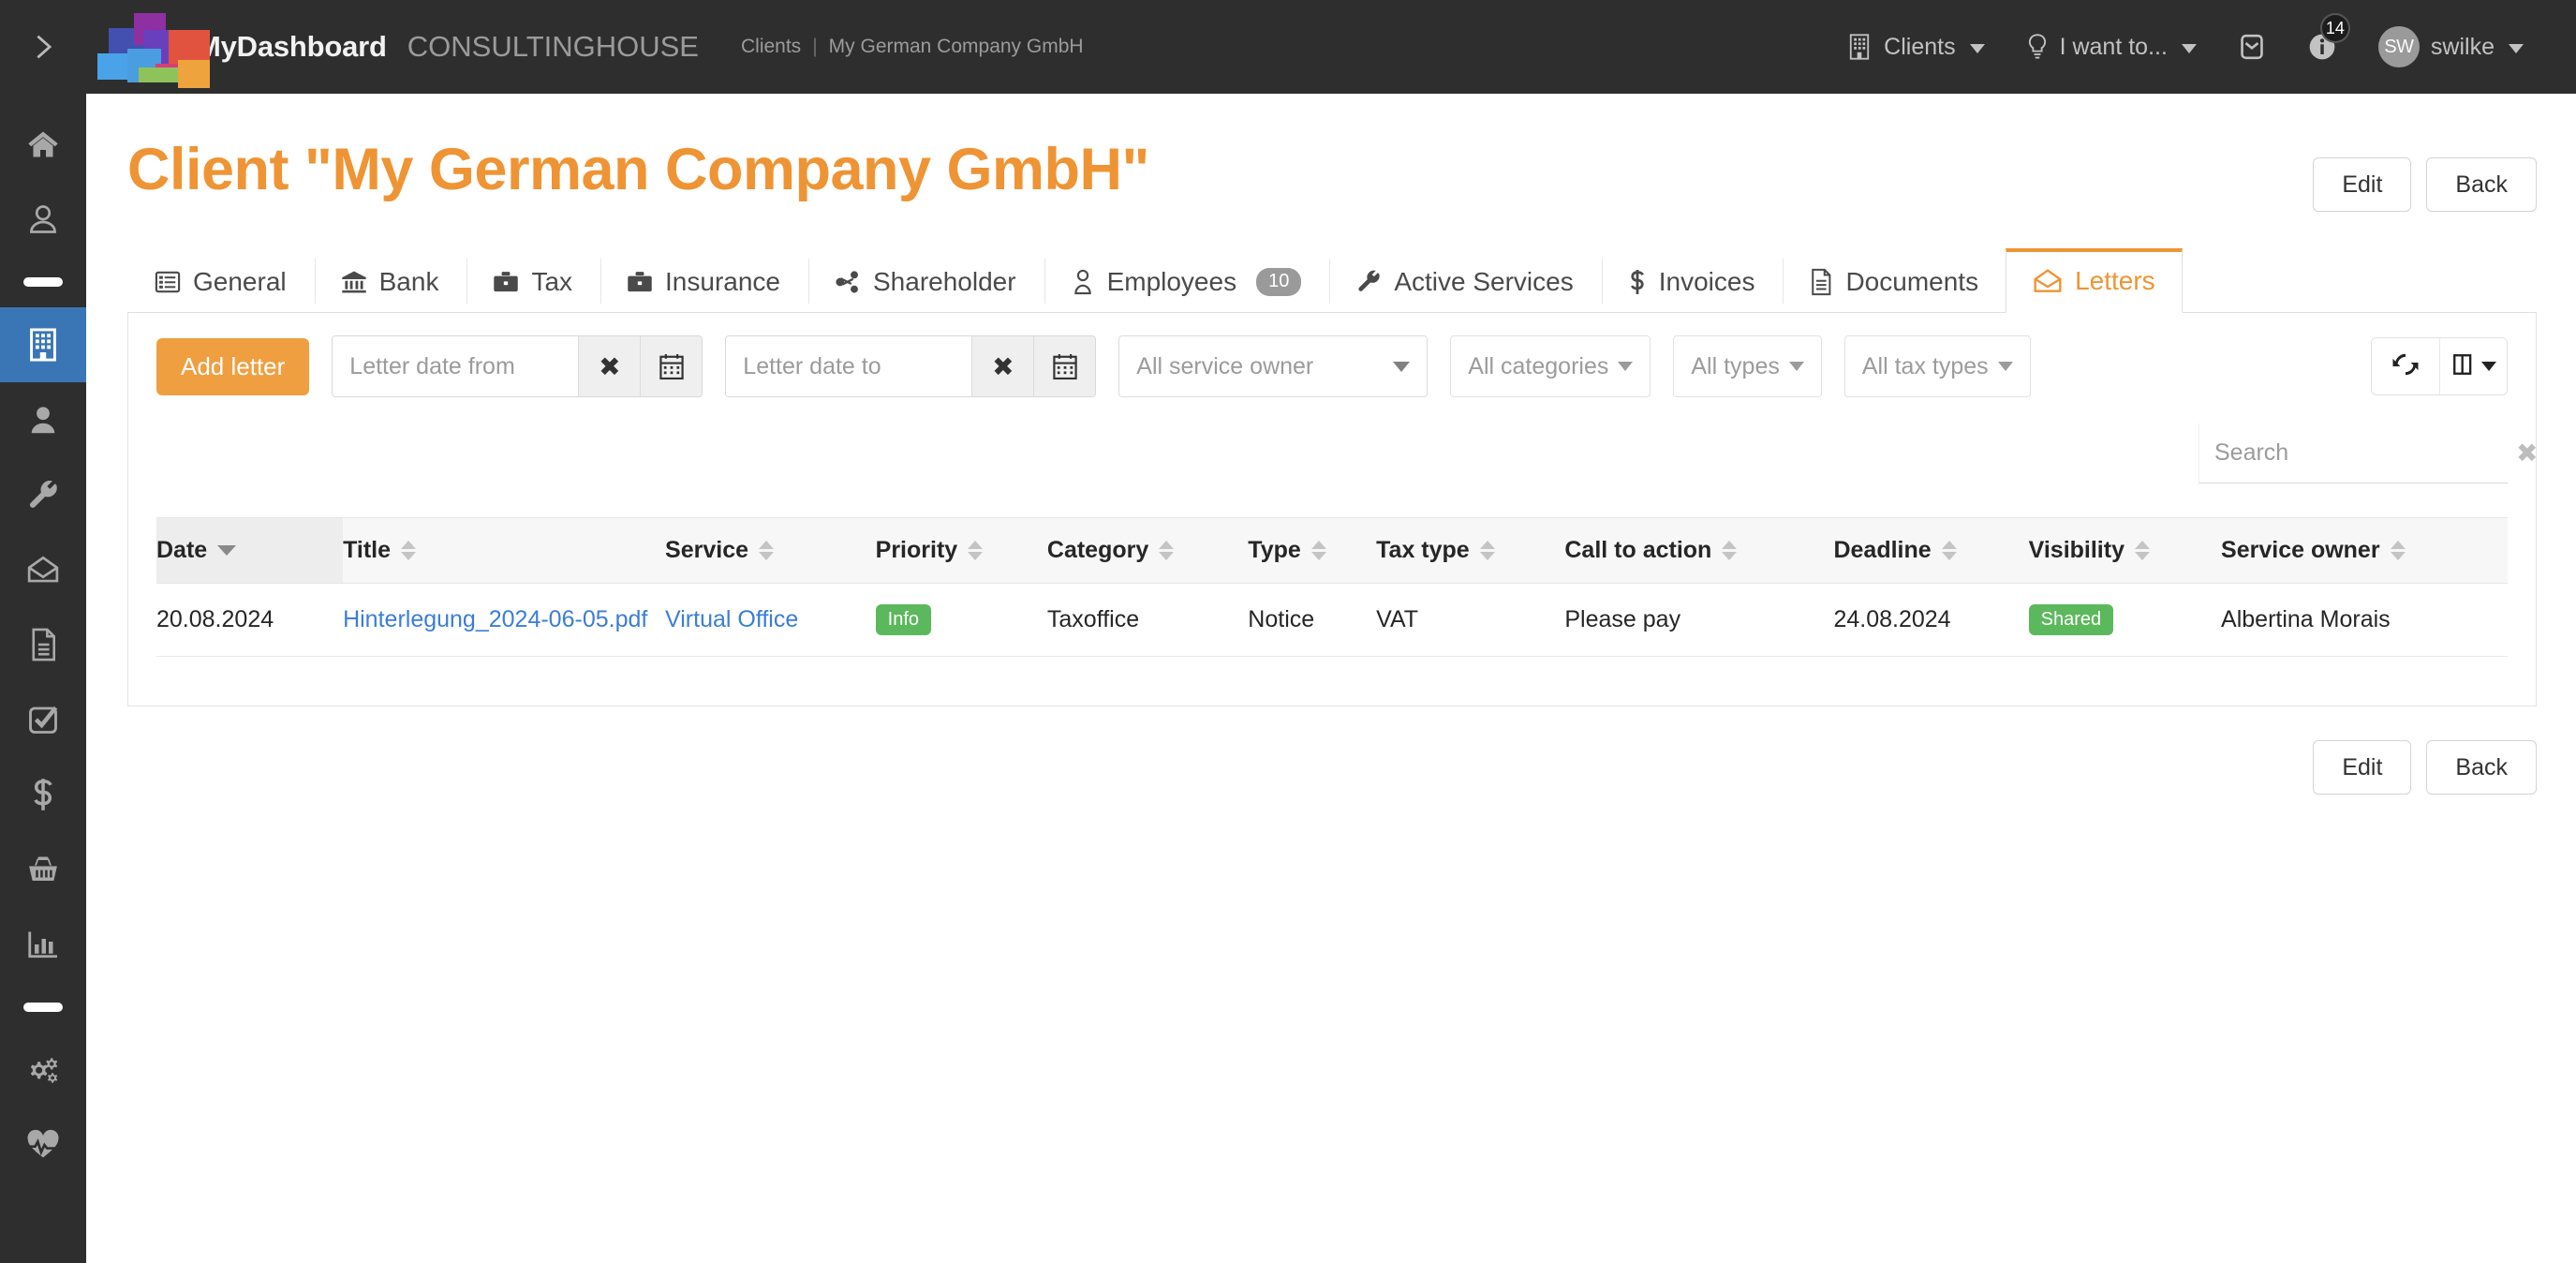  Describe the element at coordinates (354, 282) in the screenshot. I see `bank-icon` at that location.